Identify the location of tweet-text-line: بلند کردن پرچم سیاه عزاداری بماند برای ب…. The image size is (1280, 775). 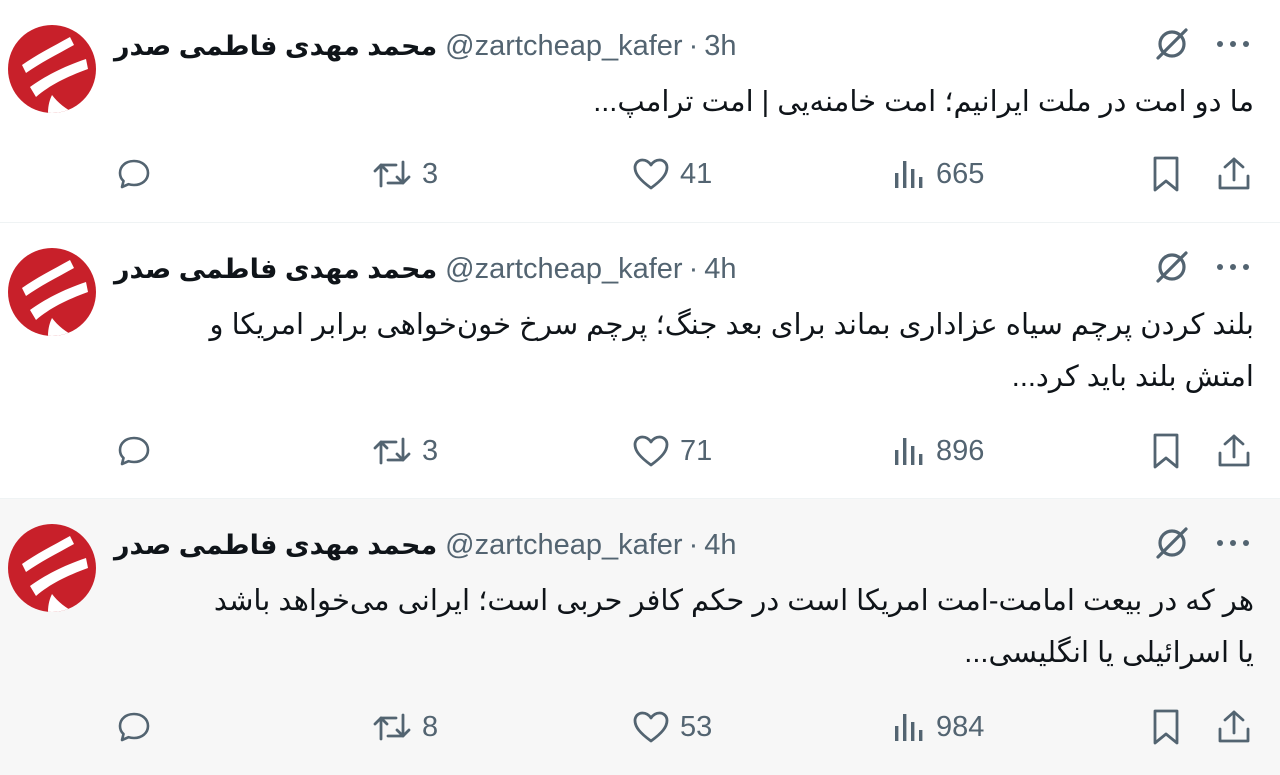
(731, 325).